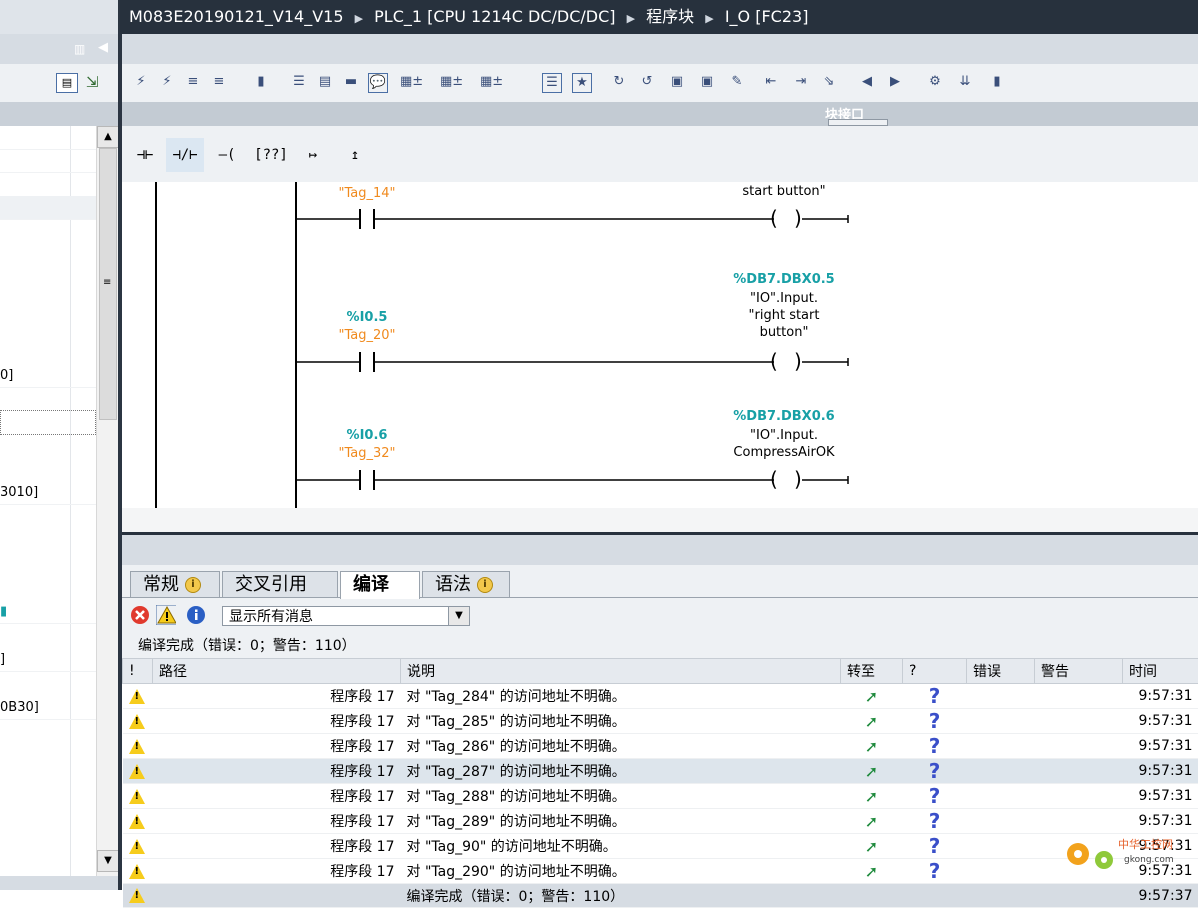 The width and height of the screenshot is (1198, 908). What do you see at coordinates (313, 155) in the screenshot?
I see `open-branch-icon: ↦` at bounding box center [313, 155].